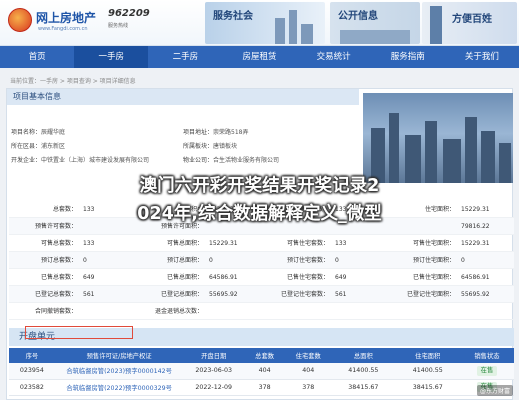 The width and height of the screenshot is (519, 400). I want to click on col-header: 销售状态, so click(486, 355).